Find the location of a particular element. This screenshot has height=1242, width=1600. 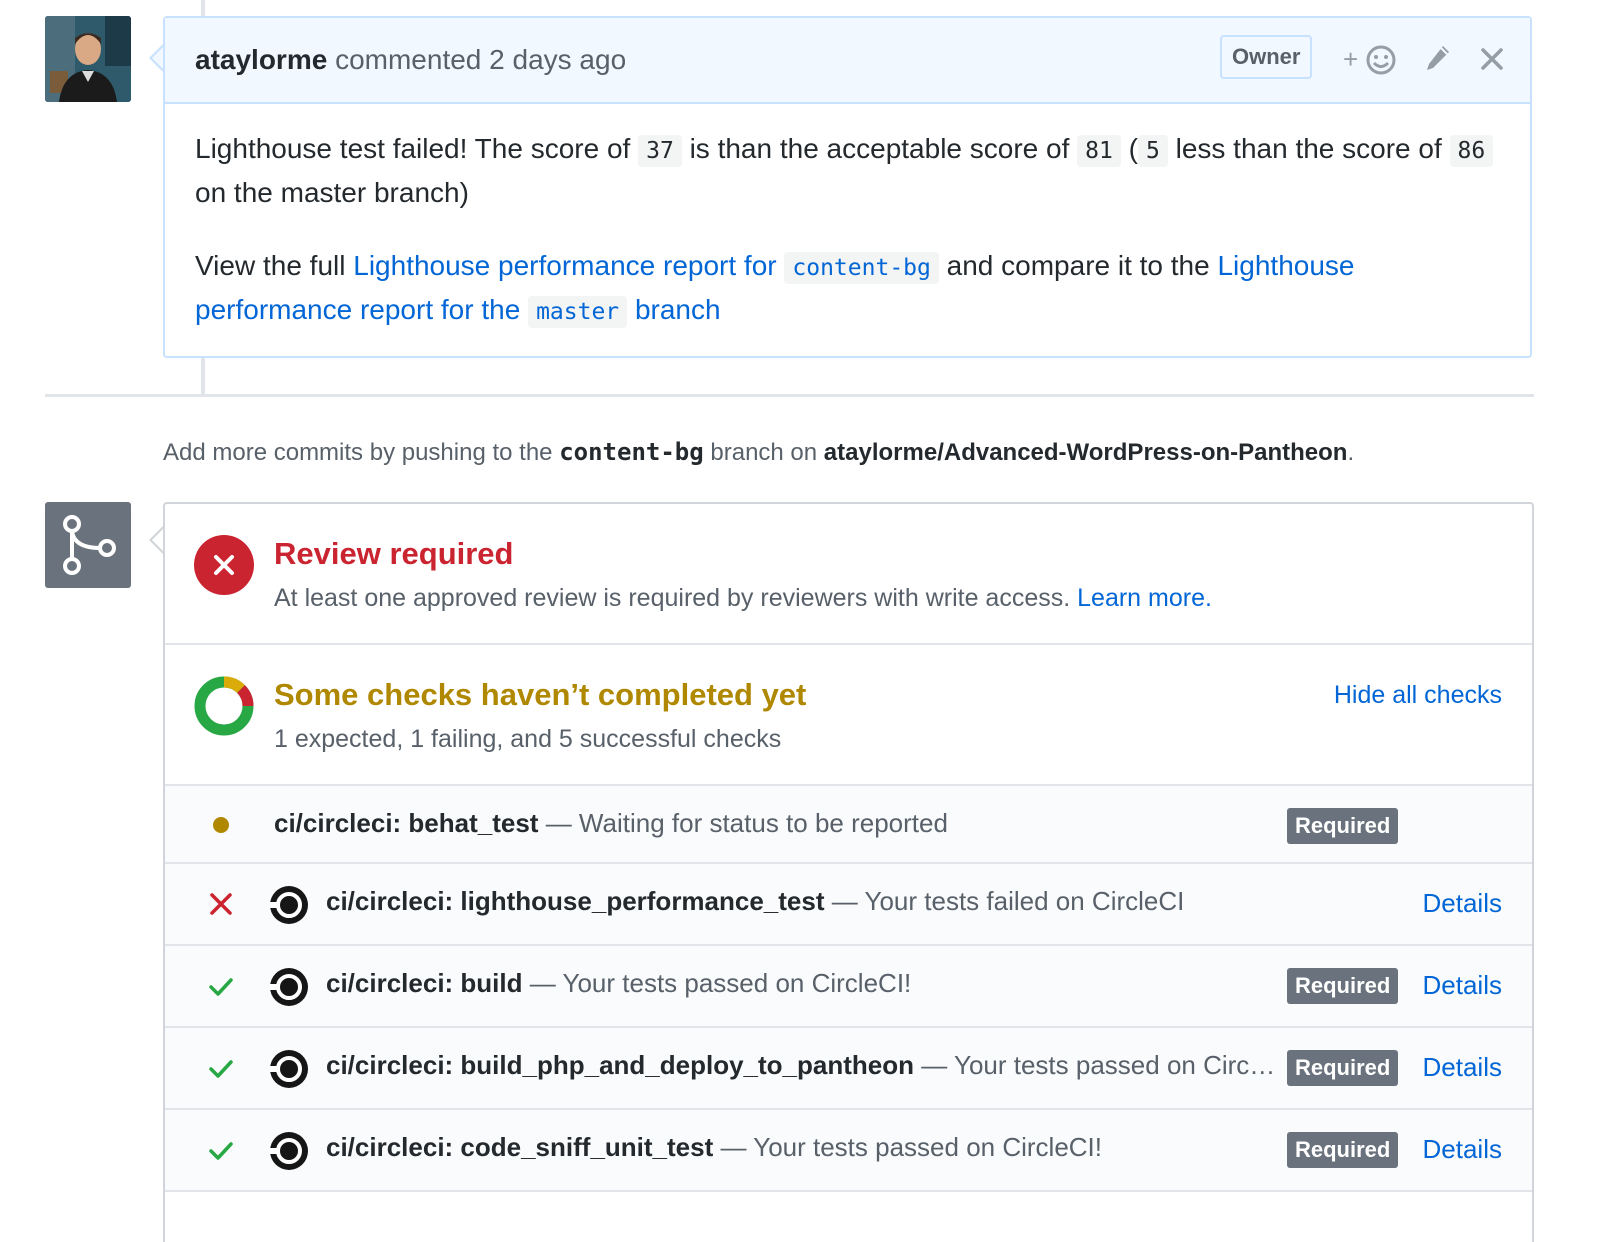

add-reaction-plus: + is located at coordinates (1351, 59).